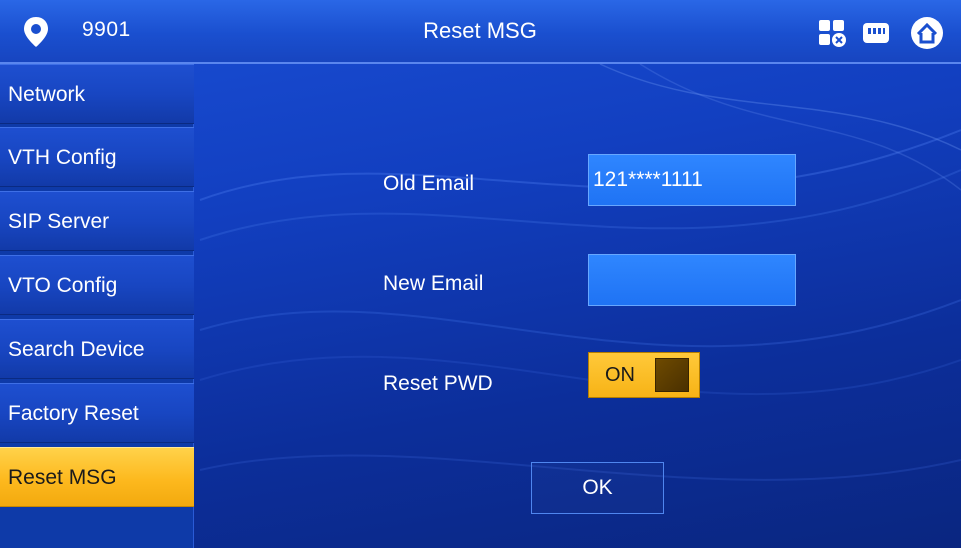 The width and height of the screenshot is (961, 548). I want to click on sidebar-item-factory-reset: Factory Reset, so click(97, 413).